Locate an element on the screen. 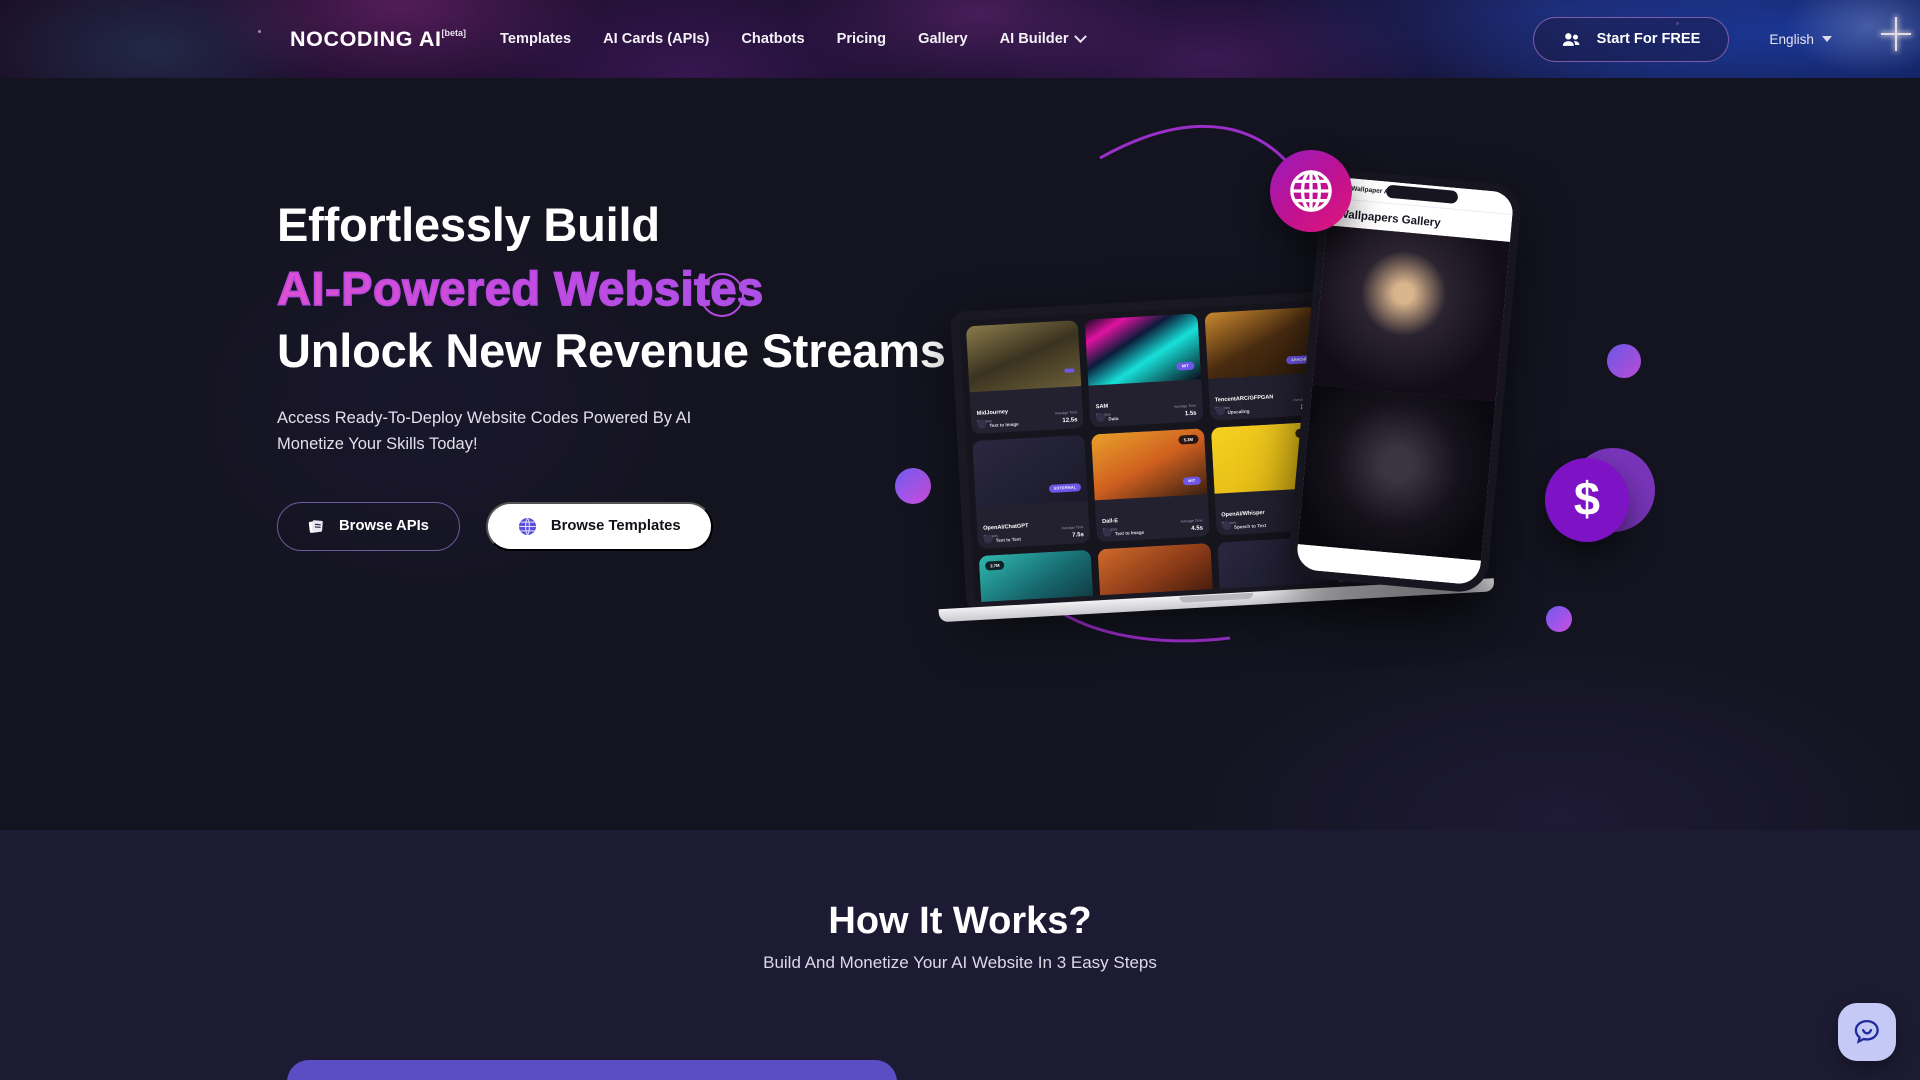 Image resolution: width=1920 pixels, height=1080 pixels. hero-headline-line-3: Unlock New Revenue Streams is located at coordinates (611, 351).